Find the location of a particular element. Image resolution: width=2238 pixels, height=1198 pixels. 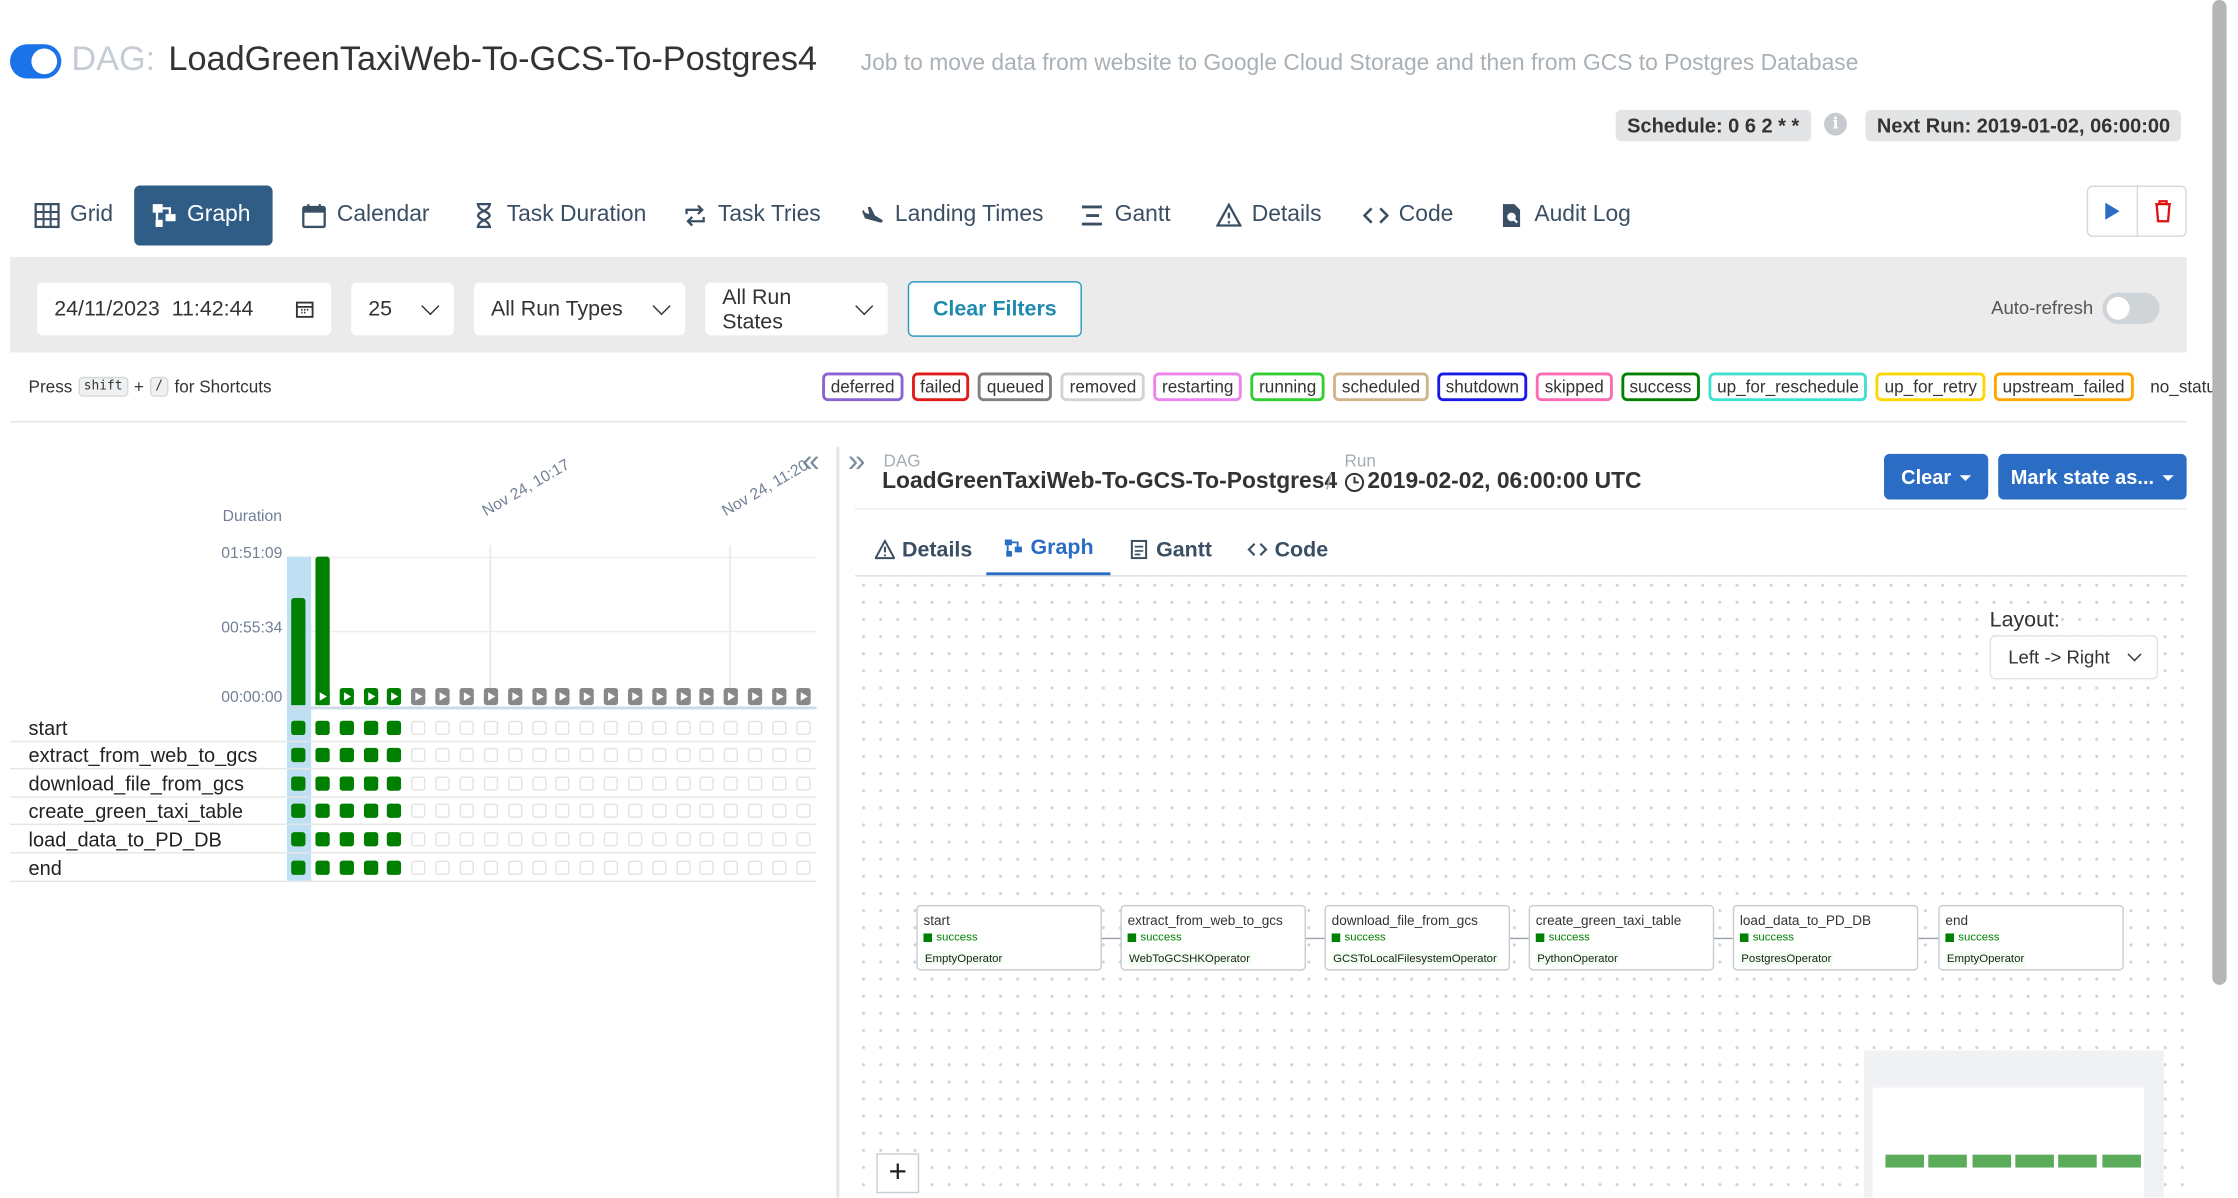

legend-restarting: restarting is located at coordinates (1197, 387).